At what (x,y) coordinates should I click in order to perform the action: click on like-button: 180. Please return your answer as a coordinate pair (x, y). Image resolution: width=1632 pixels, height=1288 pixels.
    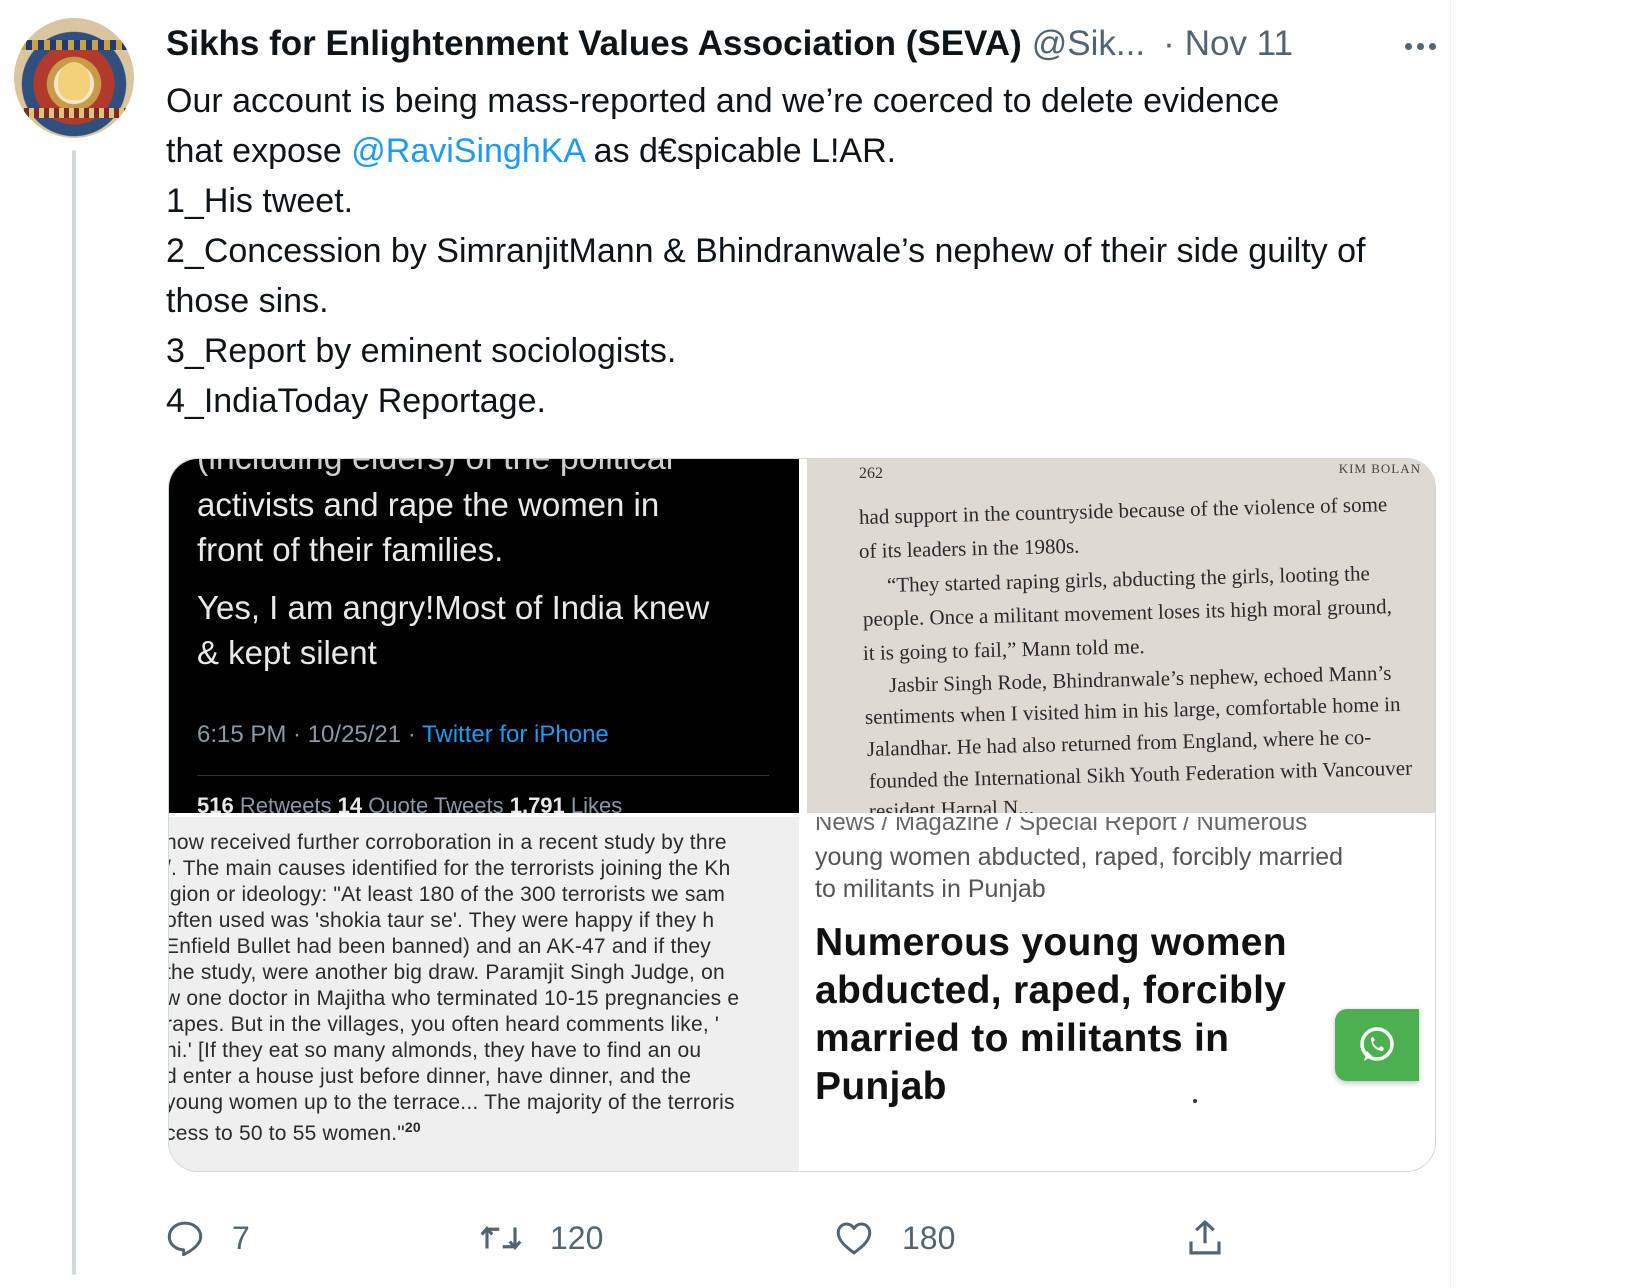
    Looking at the image, I should click on (893, 1238).